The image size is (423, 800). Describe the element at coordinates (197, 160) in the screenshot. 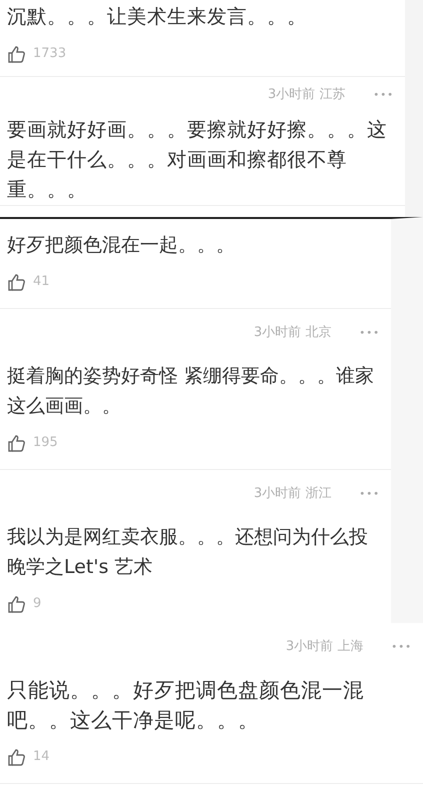

I see `comment-text: 要画就好好画。。。要擦就好好擦。。。这是在干什么。。。对画画和擦都很不尊重。。。` at that location.